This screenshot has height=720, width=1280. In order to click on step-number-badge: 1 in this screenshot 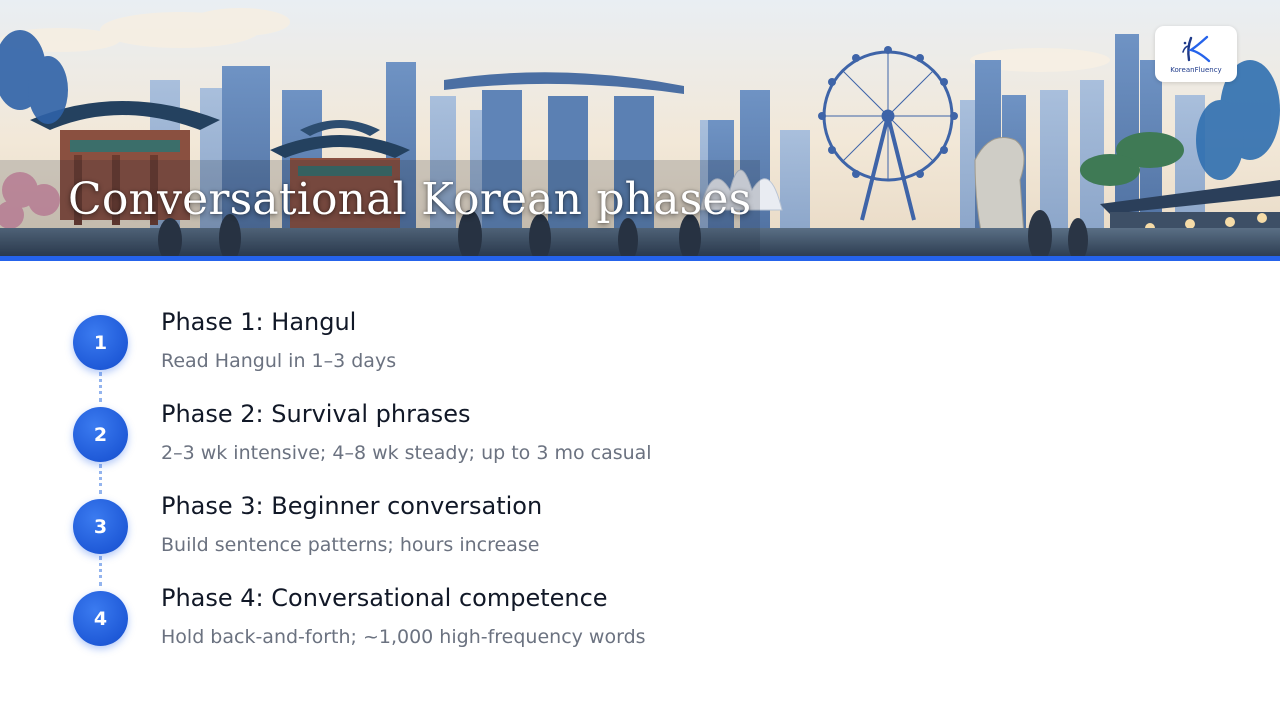, I will do `click(100, 342)`.